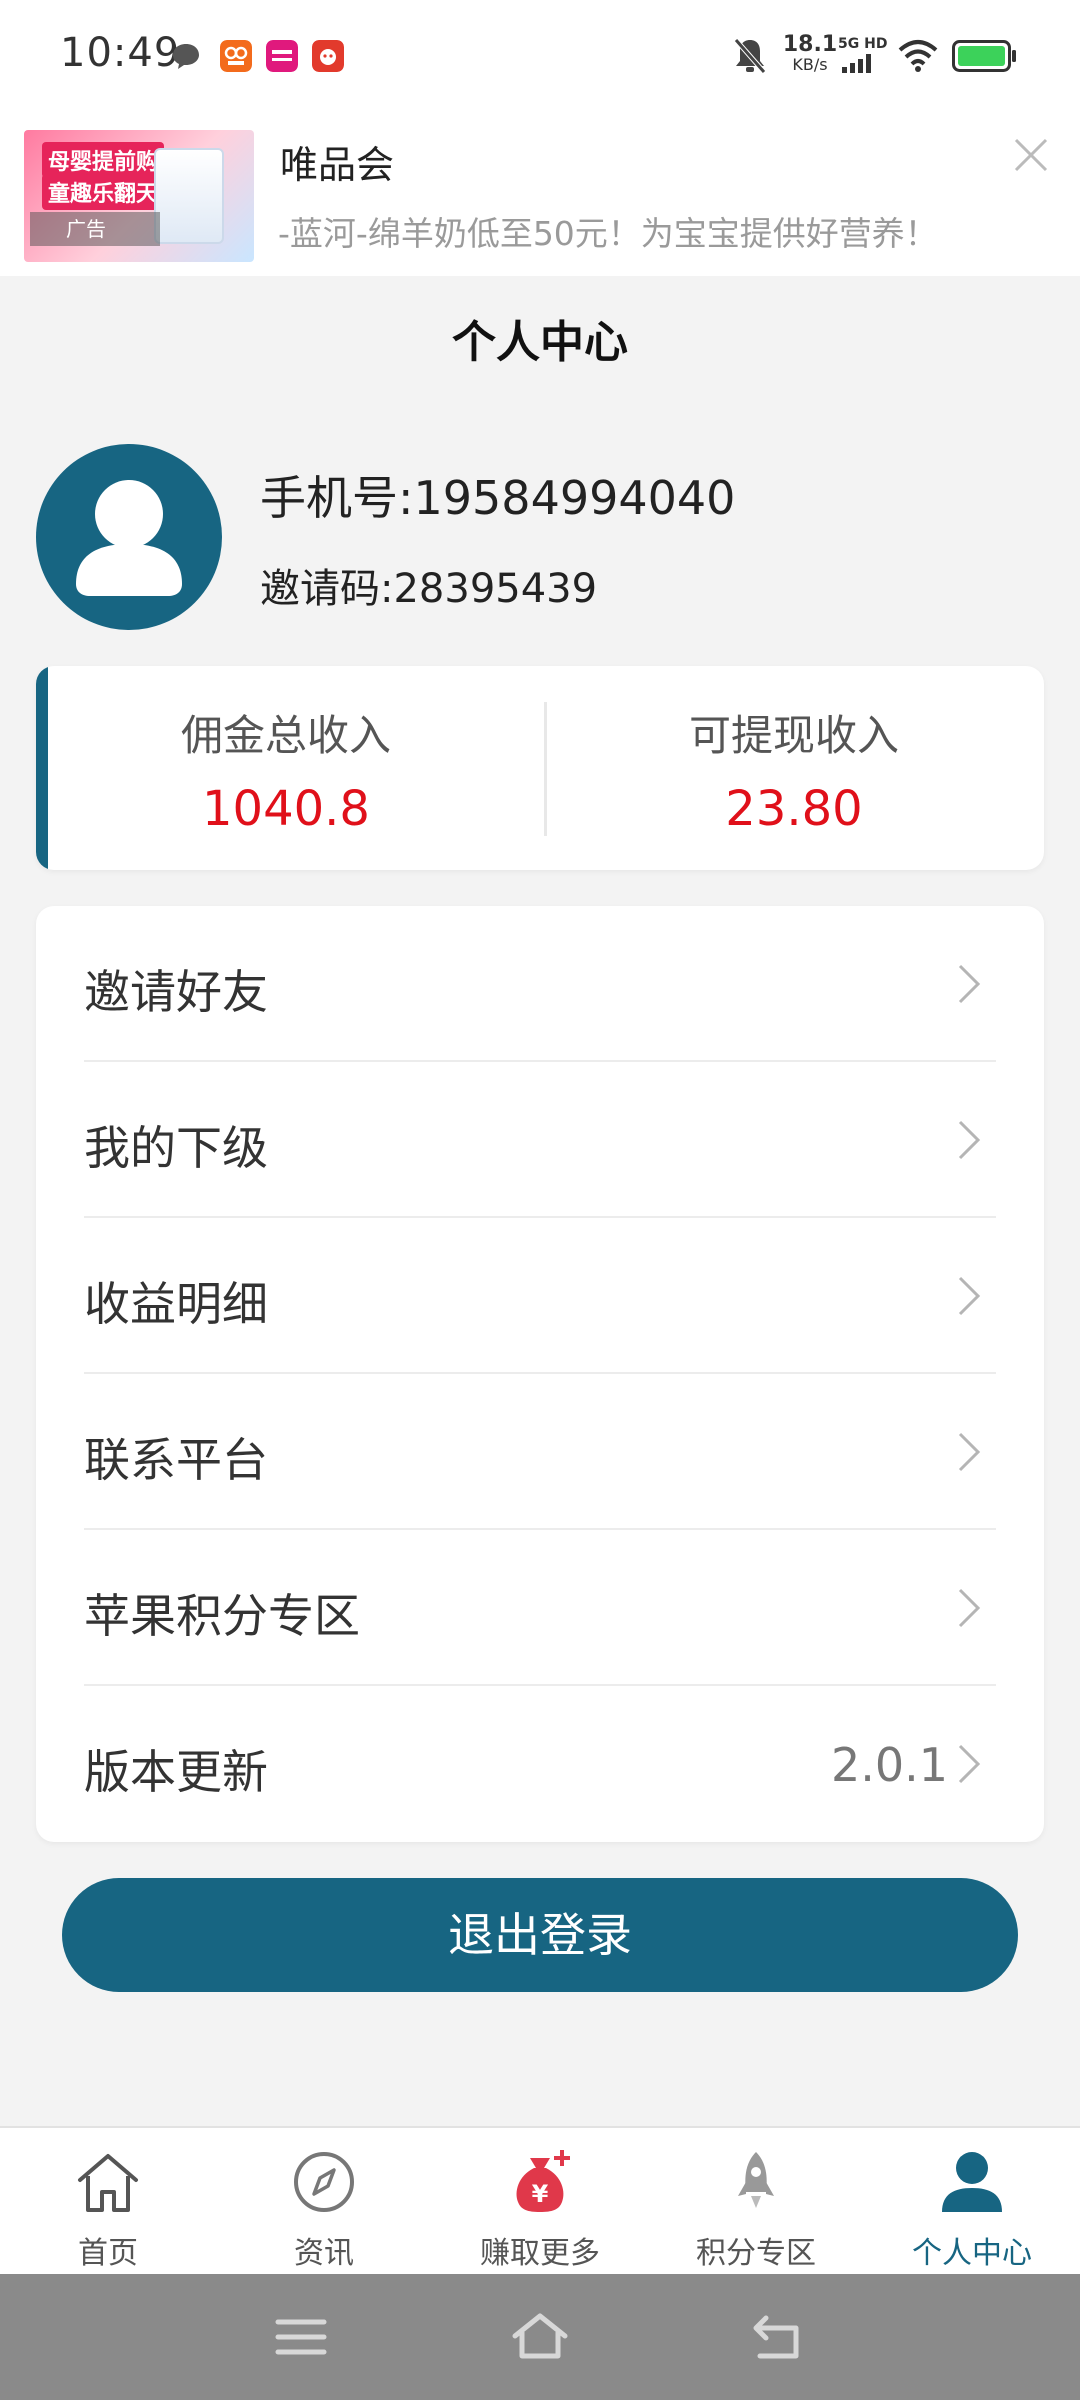  I want to click on menu-item-label: 苹果积分专区, so click(222, 1616).